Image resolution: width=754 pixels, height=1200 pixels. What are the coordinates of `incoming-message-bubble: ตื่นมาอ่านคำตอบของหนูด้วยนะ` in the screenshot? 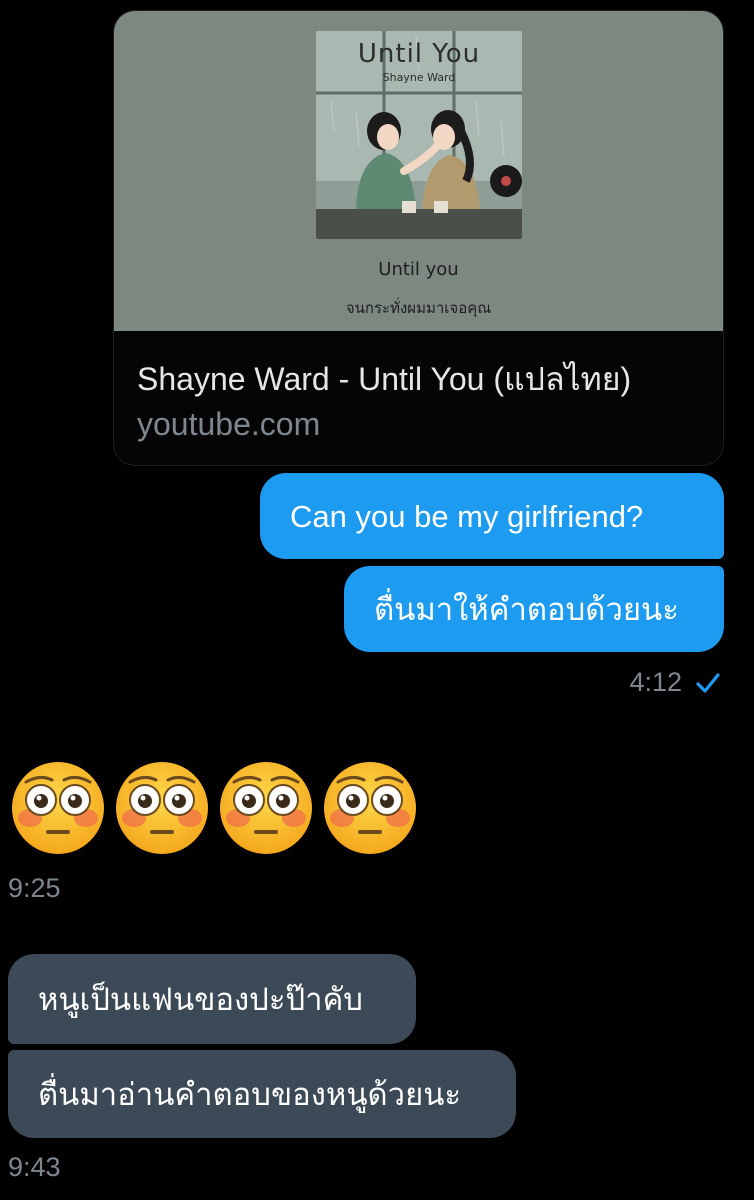 It's located at (262, 1094).